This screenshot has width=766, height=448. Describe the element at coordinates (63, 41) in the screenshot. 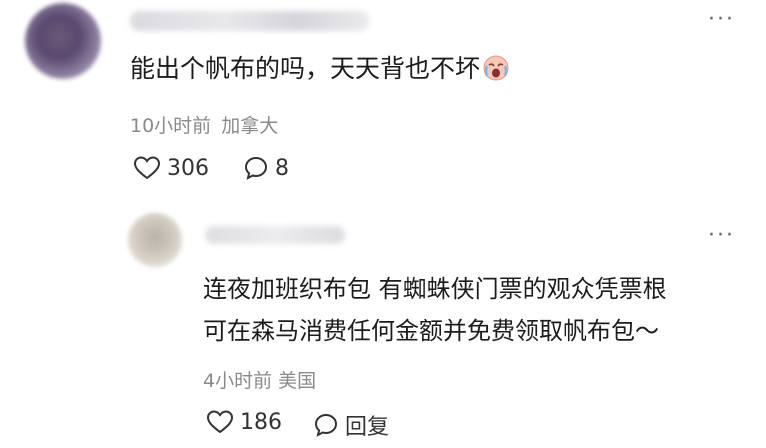

I see `commenter-avatar` at that location.